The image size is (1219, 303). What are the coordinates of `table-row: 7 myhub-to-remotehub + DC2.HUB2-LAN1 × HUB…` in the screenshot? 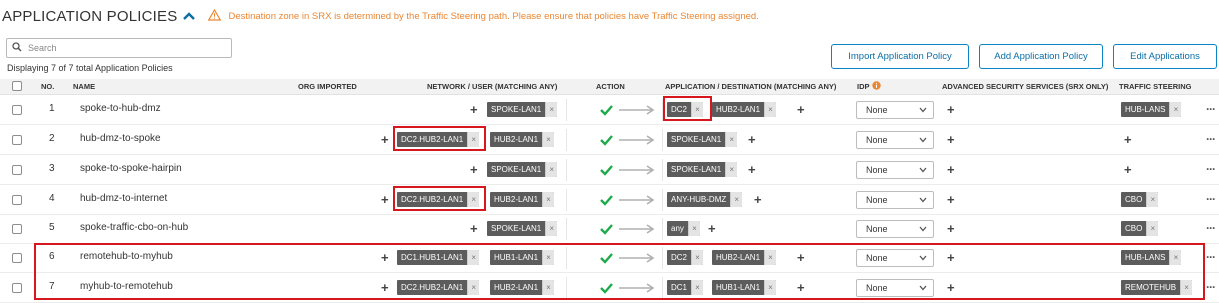 It's located at (609, 288).